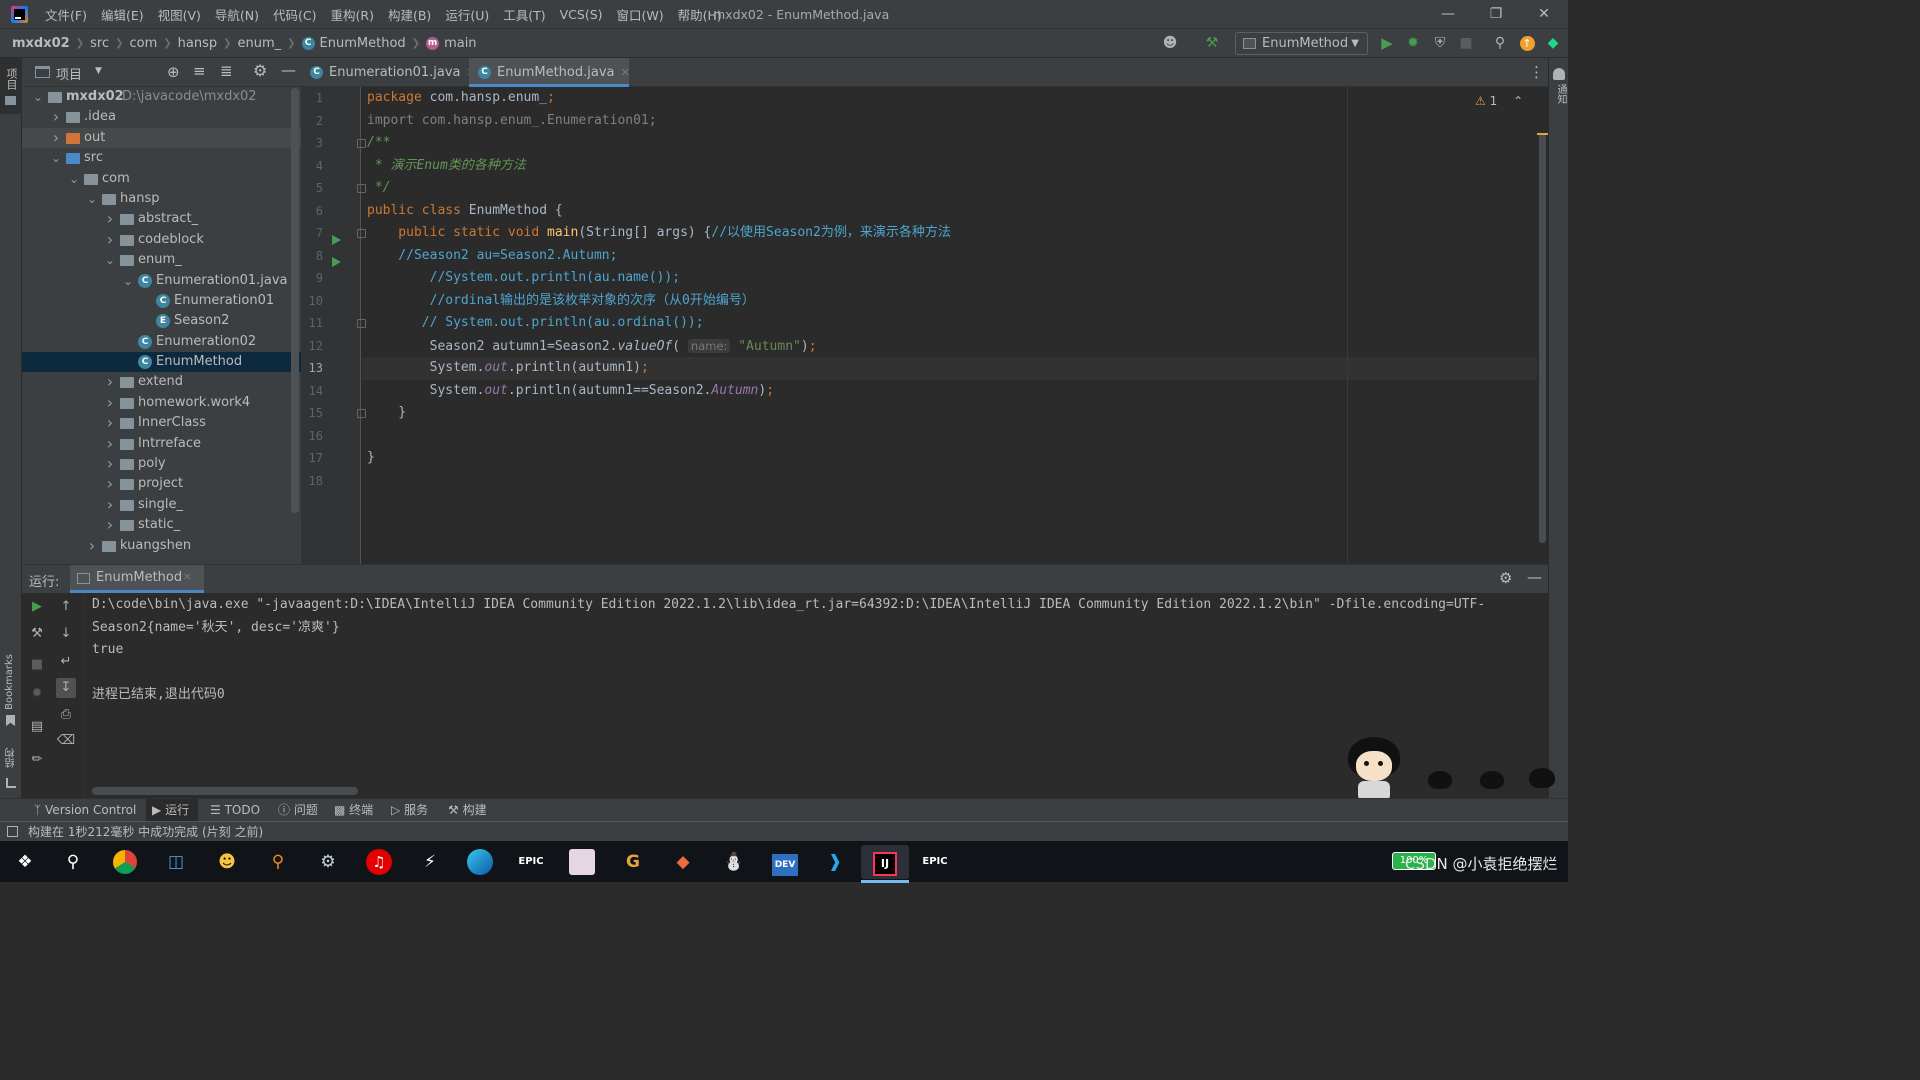 The height and width of the screenshot is (1080, 1920). I want to click on chevron-down-icon: ▼, so click(98, 71).